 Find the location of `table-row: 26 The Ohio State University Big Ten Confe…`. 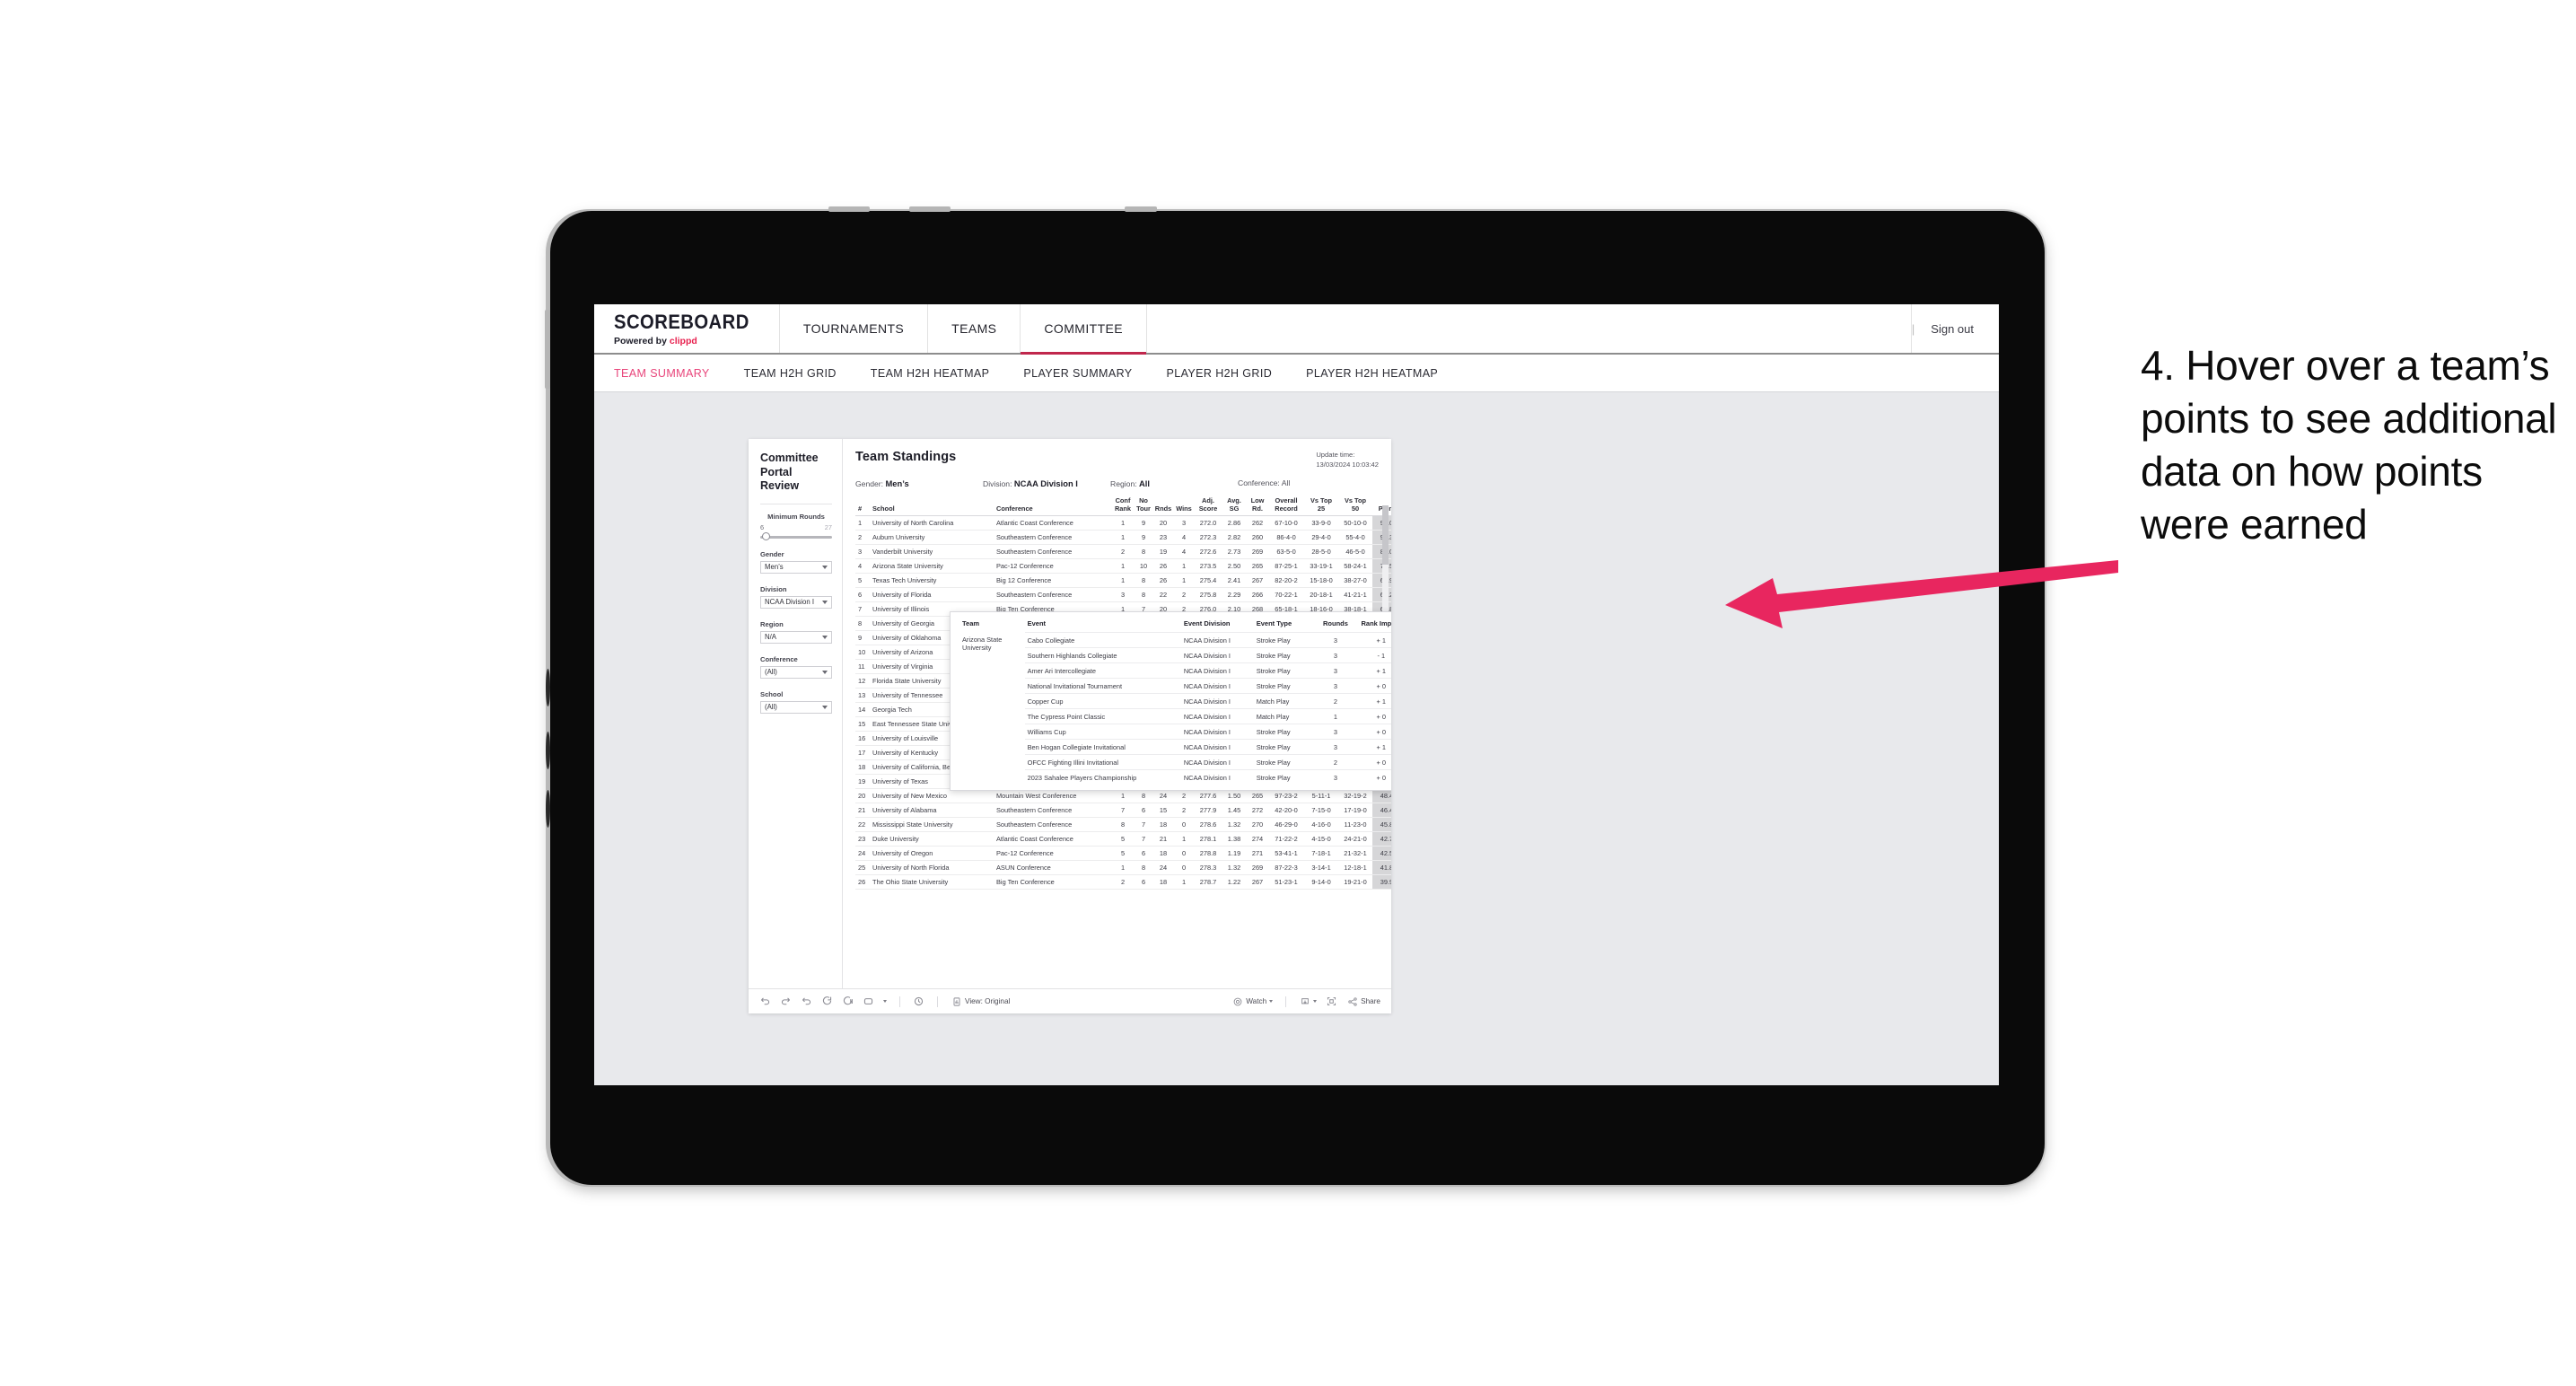

table-row: 26 The Ohio State University Big Ten Confe… is located at coordinates (1123, 882).